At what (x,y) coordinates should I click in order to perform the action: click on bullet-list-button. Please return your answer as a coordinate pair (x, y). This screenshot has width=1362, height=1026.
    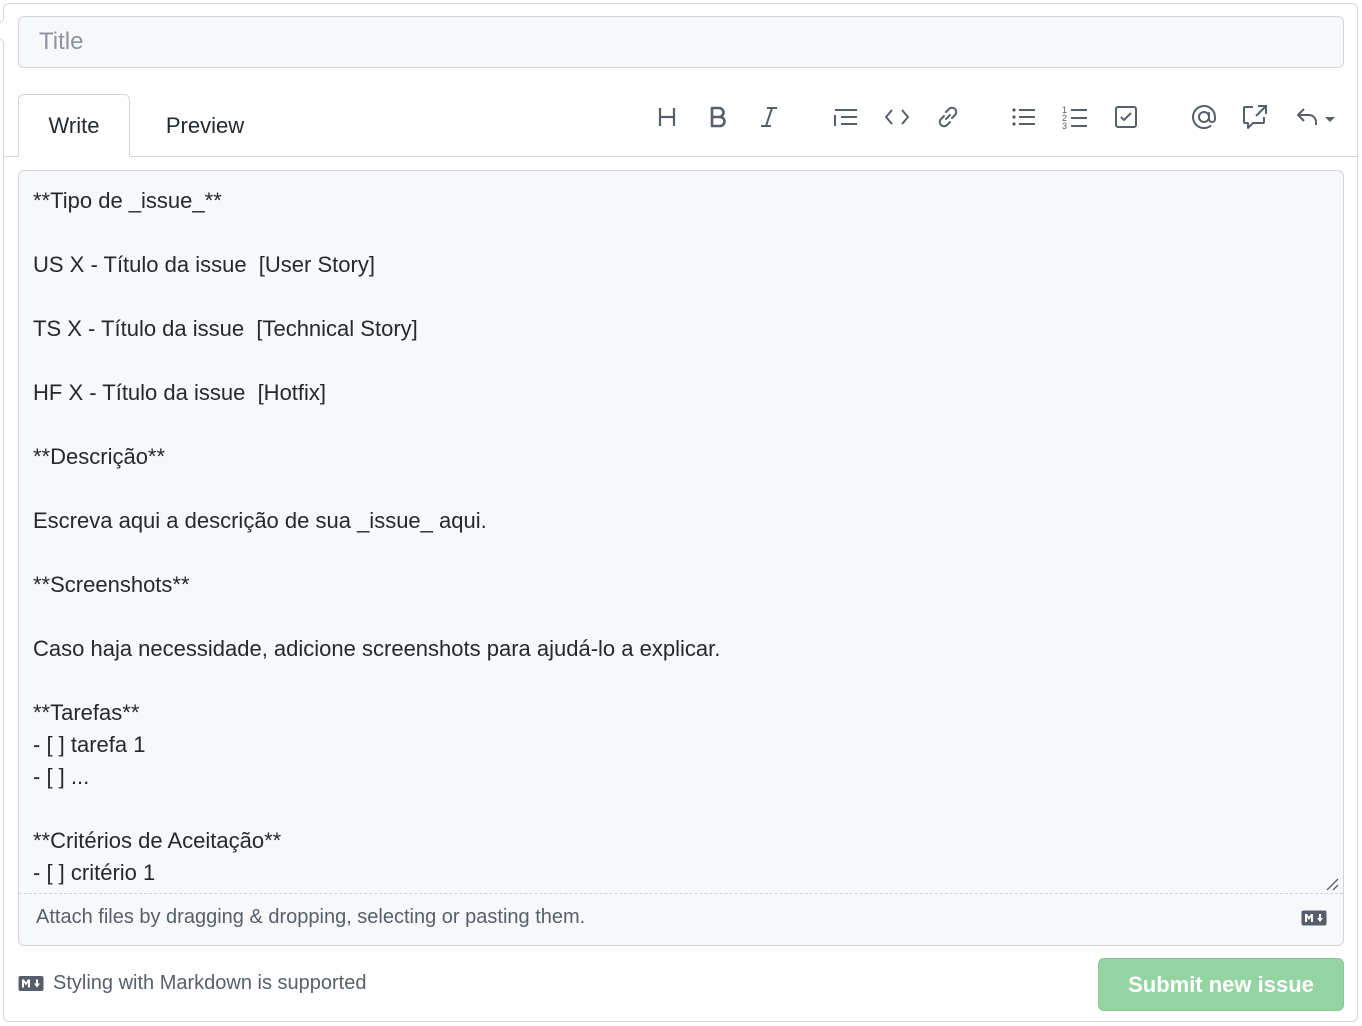
    Looking at the image, I should click on (1024, 117).